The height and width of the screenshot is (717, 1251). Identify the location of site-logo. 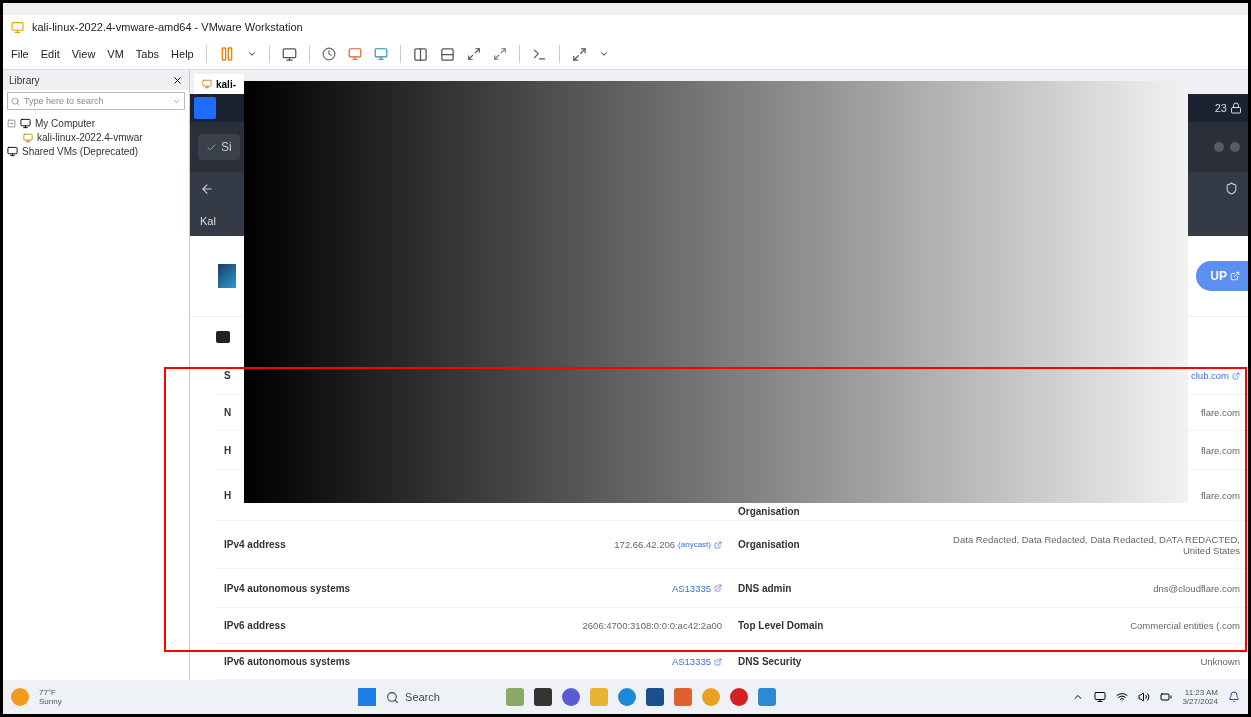
(227, 276).